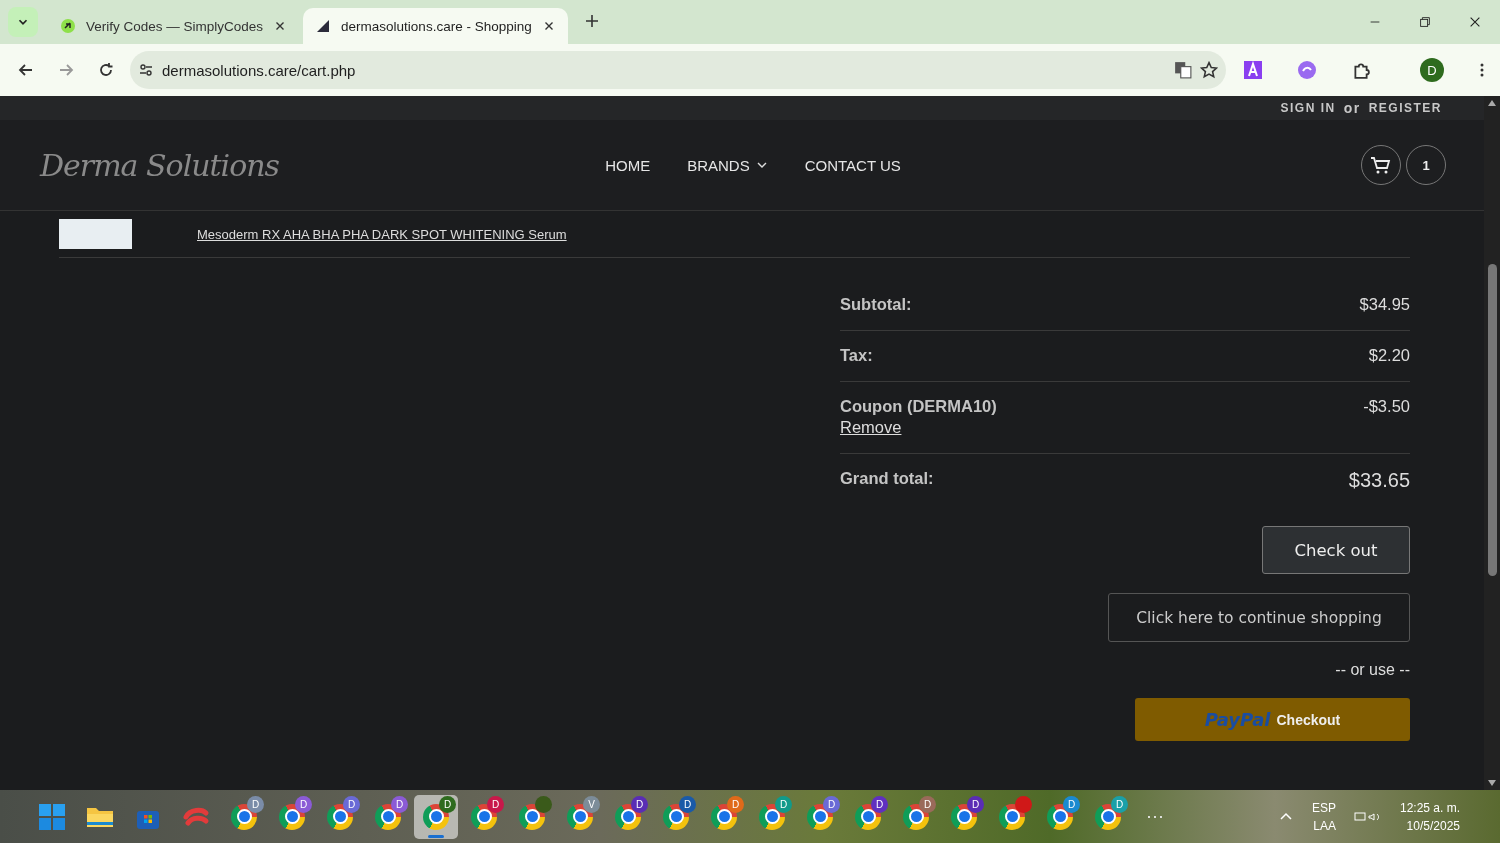 The height and width of the screenshot is (843, 1500). Describe the element at coordinates (1324, 825) in the screenshot. I see `layout-text: LAA` at that location.